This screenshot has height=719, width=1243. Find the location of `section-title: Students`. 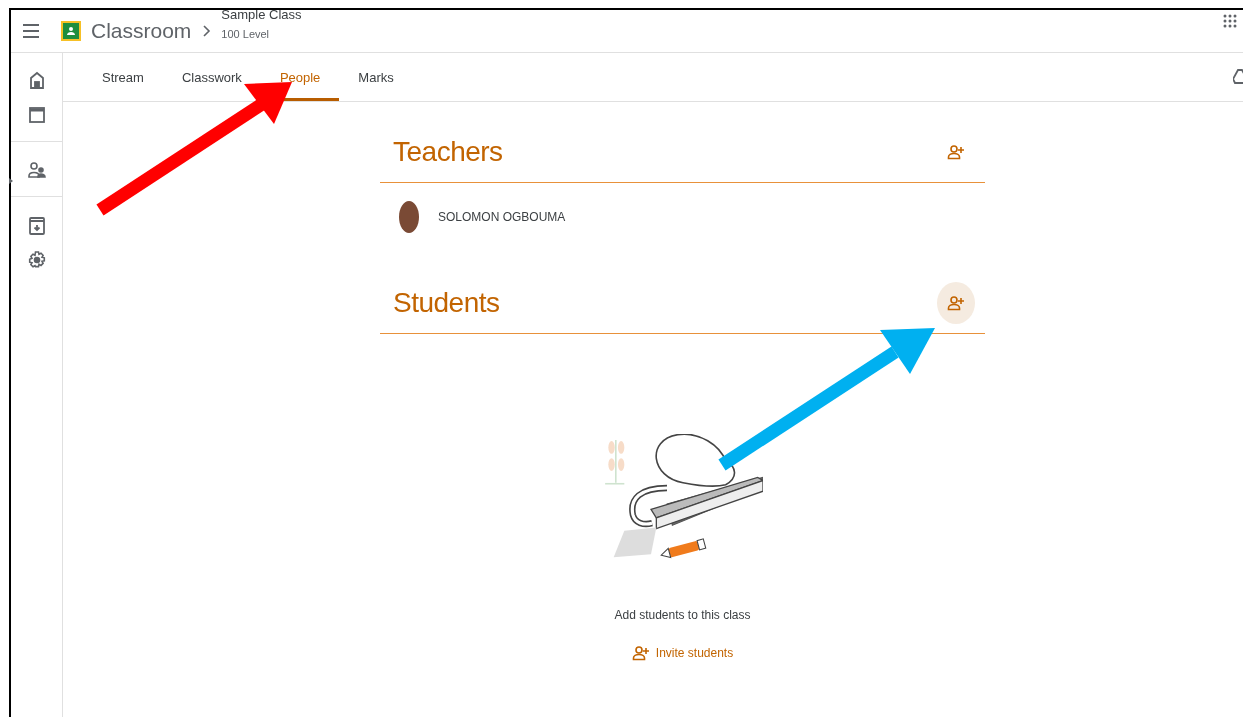

section-title: Students is located at coordinates (446, 303).